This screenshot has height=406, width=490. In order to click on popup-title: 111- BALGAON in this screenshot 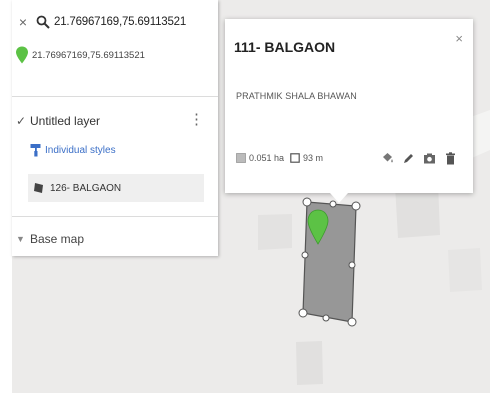, I will do `click(285, 47)`.